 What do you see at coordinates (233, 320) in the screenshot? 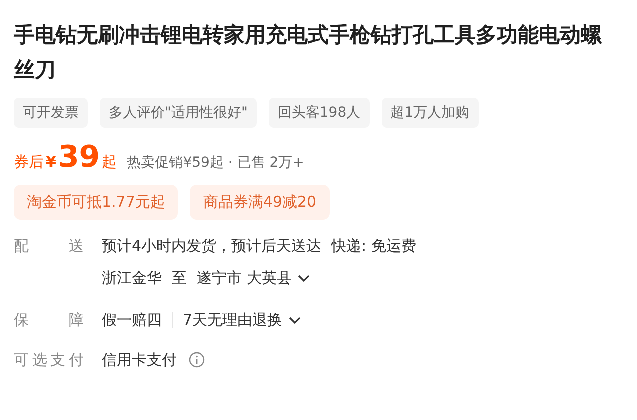
I see `guarantee-item: 7天无理由退换` at bounding box center [233, 320].